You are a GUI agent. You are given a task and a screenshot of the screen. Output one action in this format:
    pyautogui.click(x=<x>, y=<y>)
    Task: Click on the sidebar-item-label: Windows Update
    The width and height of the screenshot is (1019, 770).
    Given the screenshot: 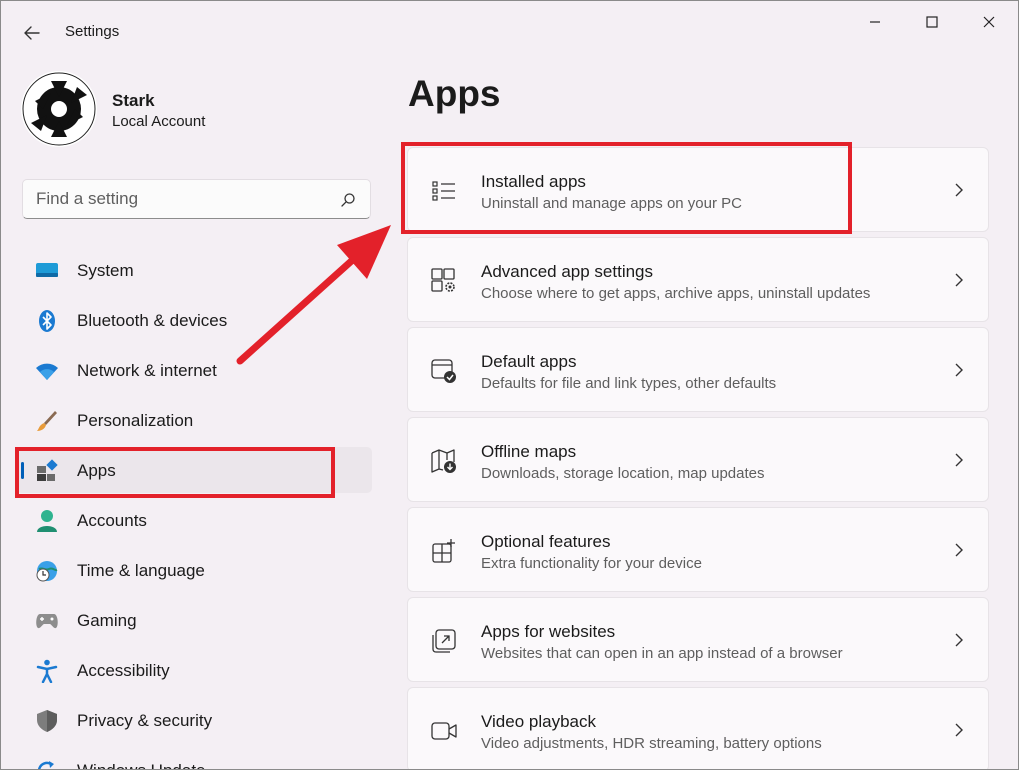 What is the action you would take?
    pyautogui.click(x=141, y=765)
    